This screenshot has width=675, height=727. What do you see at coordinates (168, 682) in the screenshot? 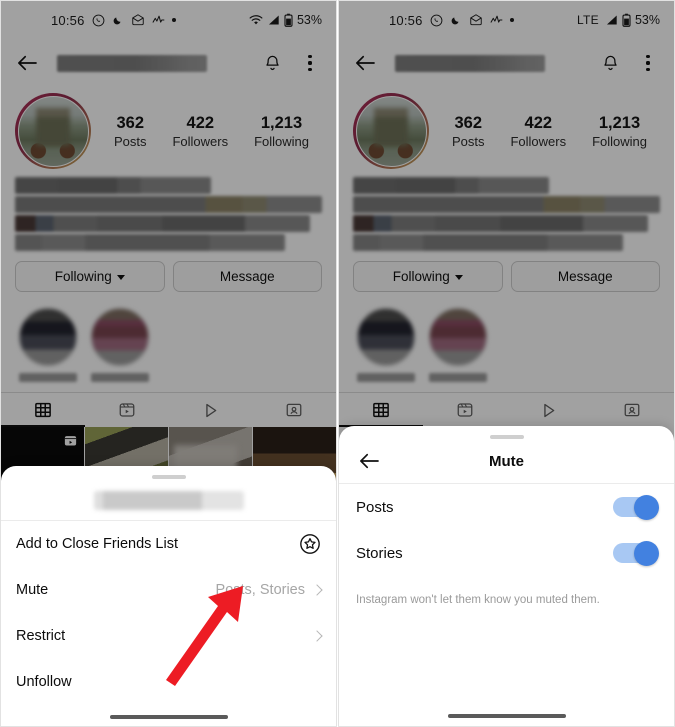
I see `menu-item-unfollow: Unfollow` at bounding box center [168, 682].